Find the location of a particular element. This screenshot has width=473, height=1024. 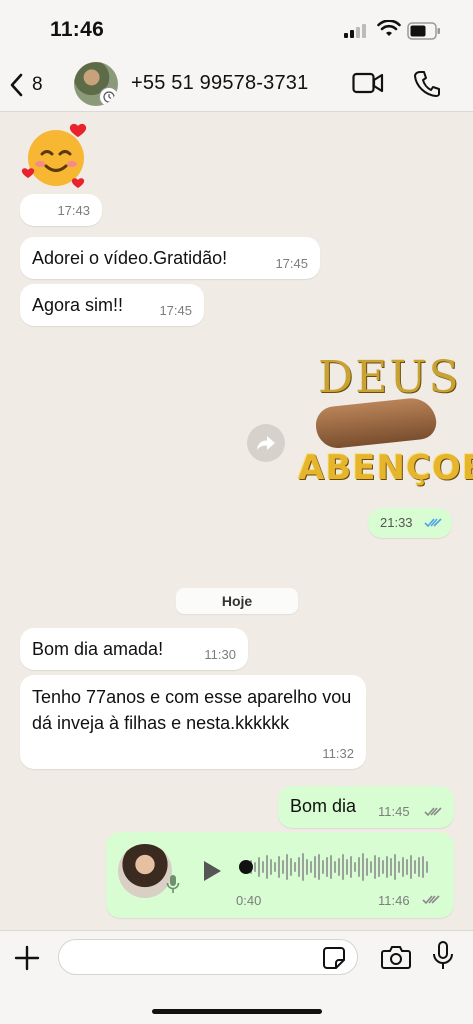

voice-message: 0:40 11:46 is located at coordinates (280, 875).